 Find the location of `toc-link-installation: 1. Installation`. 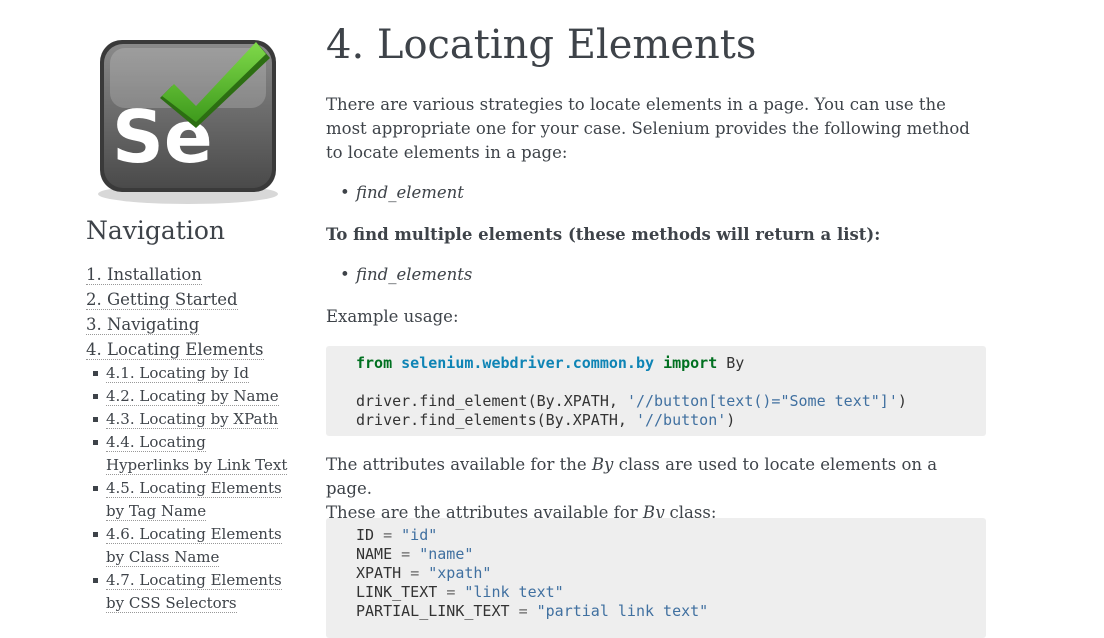

toc-link-installation: 1. Installation is located at coordinates (144, 275).